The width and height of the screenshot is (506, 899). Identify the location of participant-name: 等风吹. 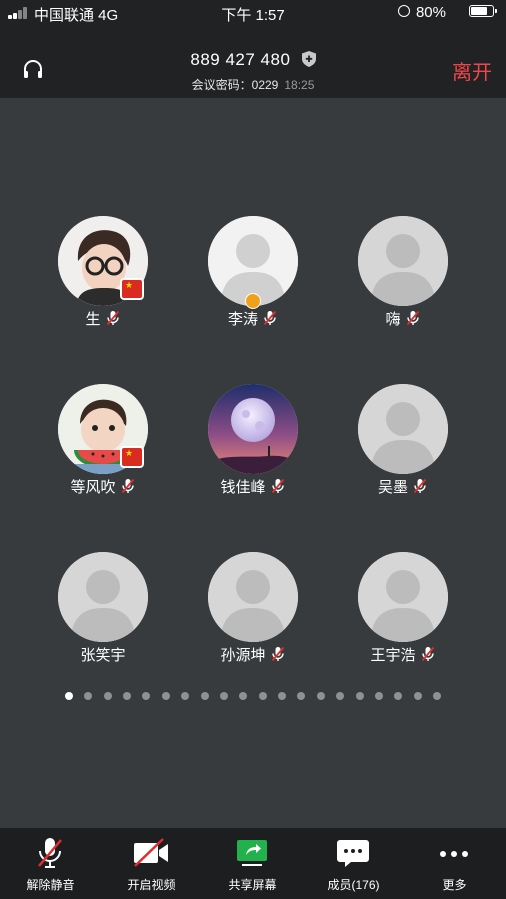
(93, 487).